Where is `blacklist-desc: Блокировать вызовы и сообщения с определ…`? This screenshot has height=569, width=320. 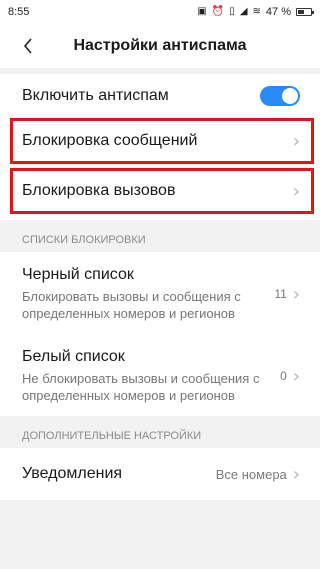
blacklist-desc: Блокировать вызовы и сообщения с определ… is located at coordinates (131, 305).